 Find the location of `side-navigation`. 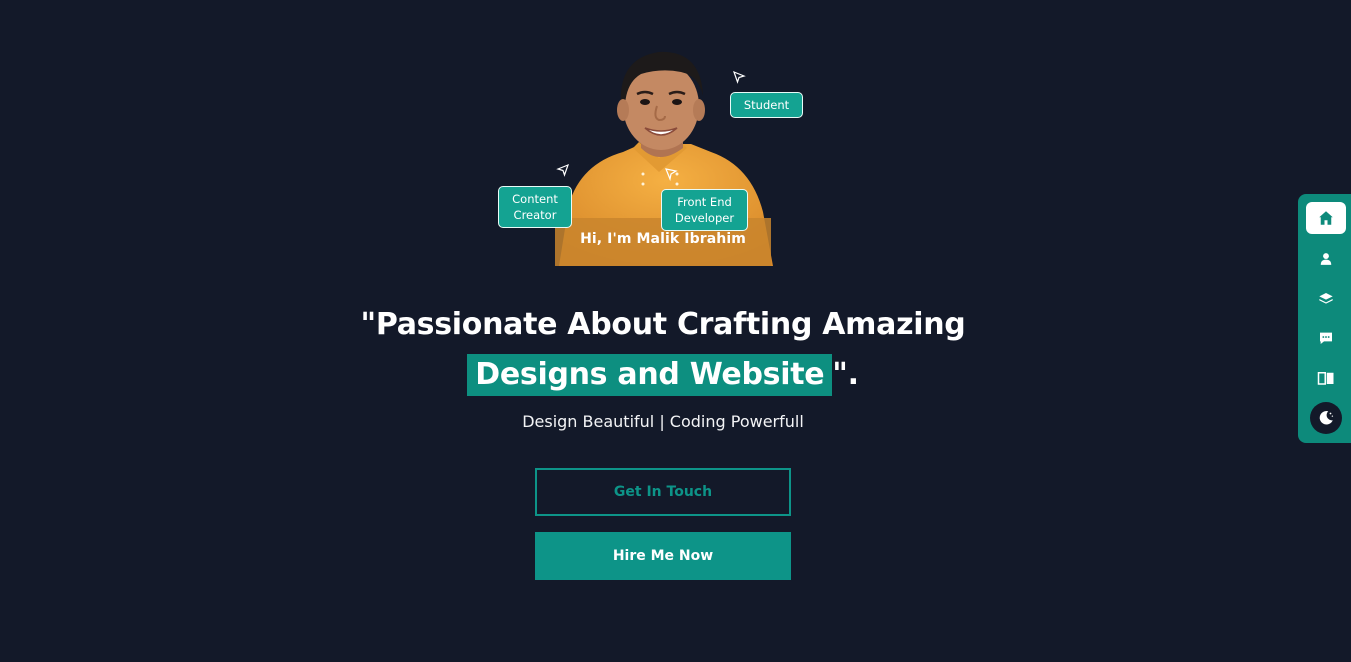

side-navigation is located at coordinates (1324, 318).